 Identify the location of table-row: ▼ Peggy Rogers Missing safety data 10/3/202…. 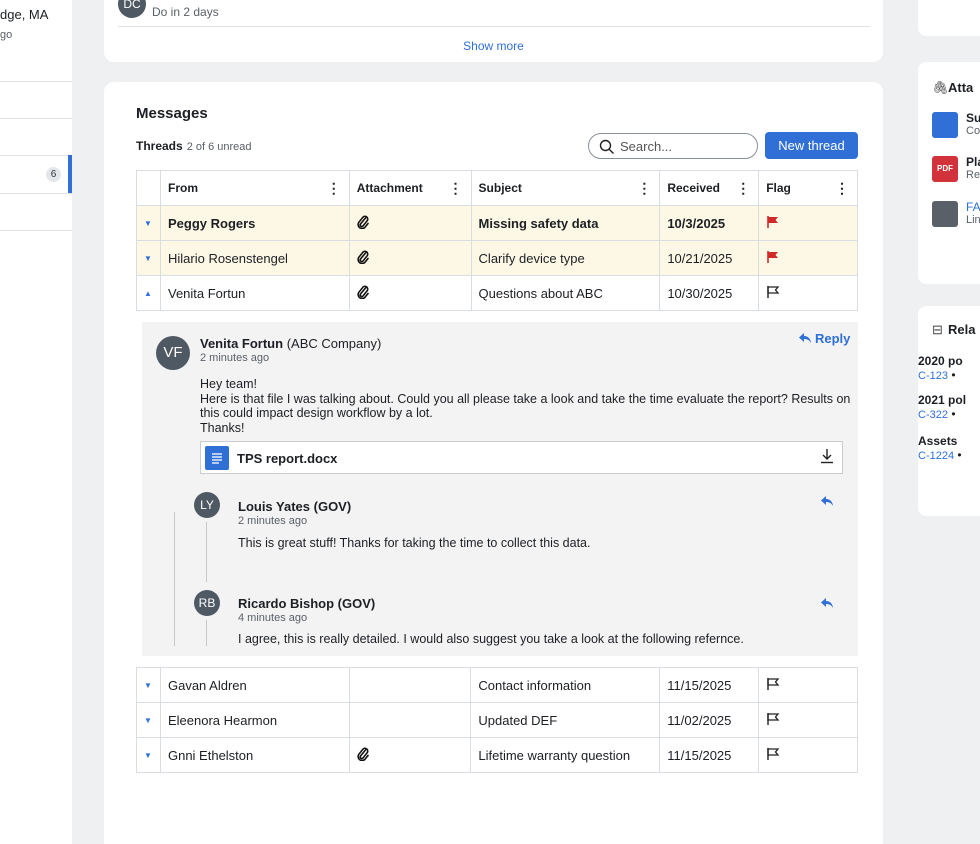
(497, 223).